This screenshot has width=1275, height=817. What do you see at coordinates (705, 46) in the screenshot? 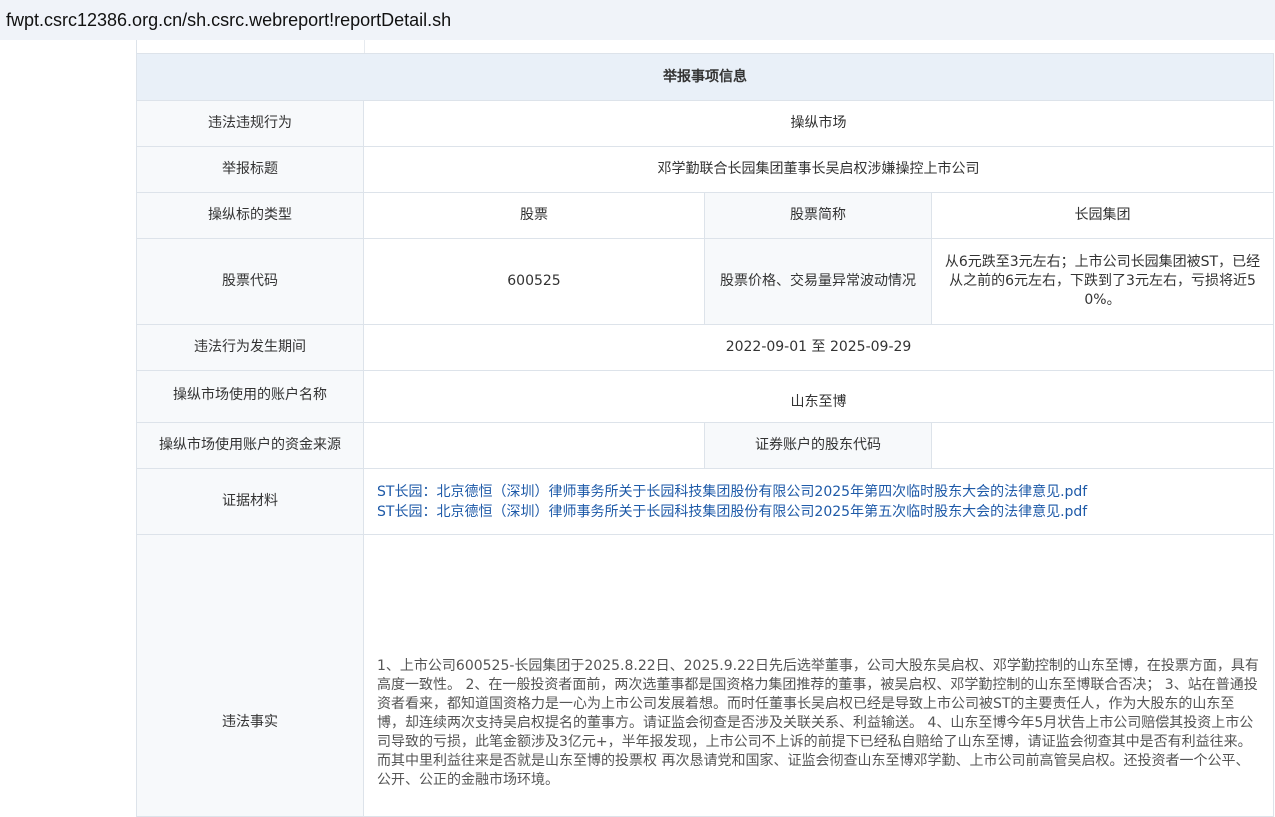
I see `table-top-strip` at bounding box center [705, 46].